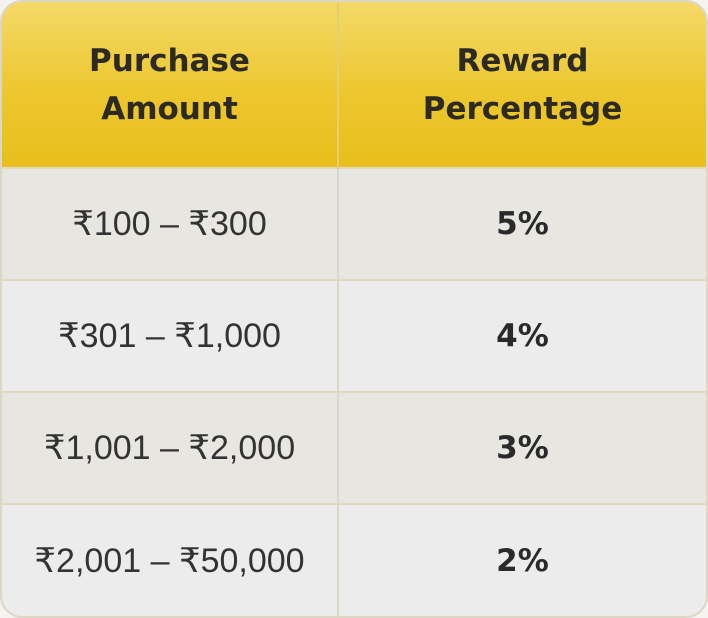  What do you see at coordinates (522, 108) in the screenshot?
I see `header-text: Percentage` at bounding box center [522, 108].